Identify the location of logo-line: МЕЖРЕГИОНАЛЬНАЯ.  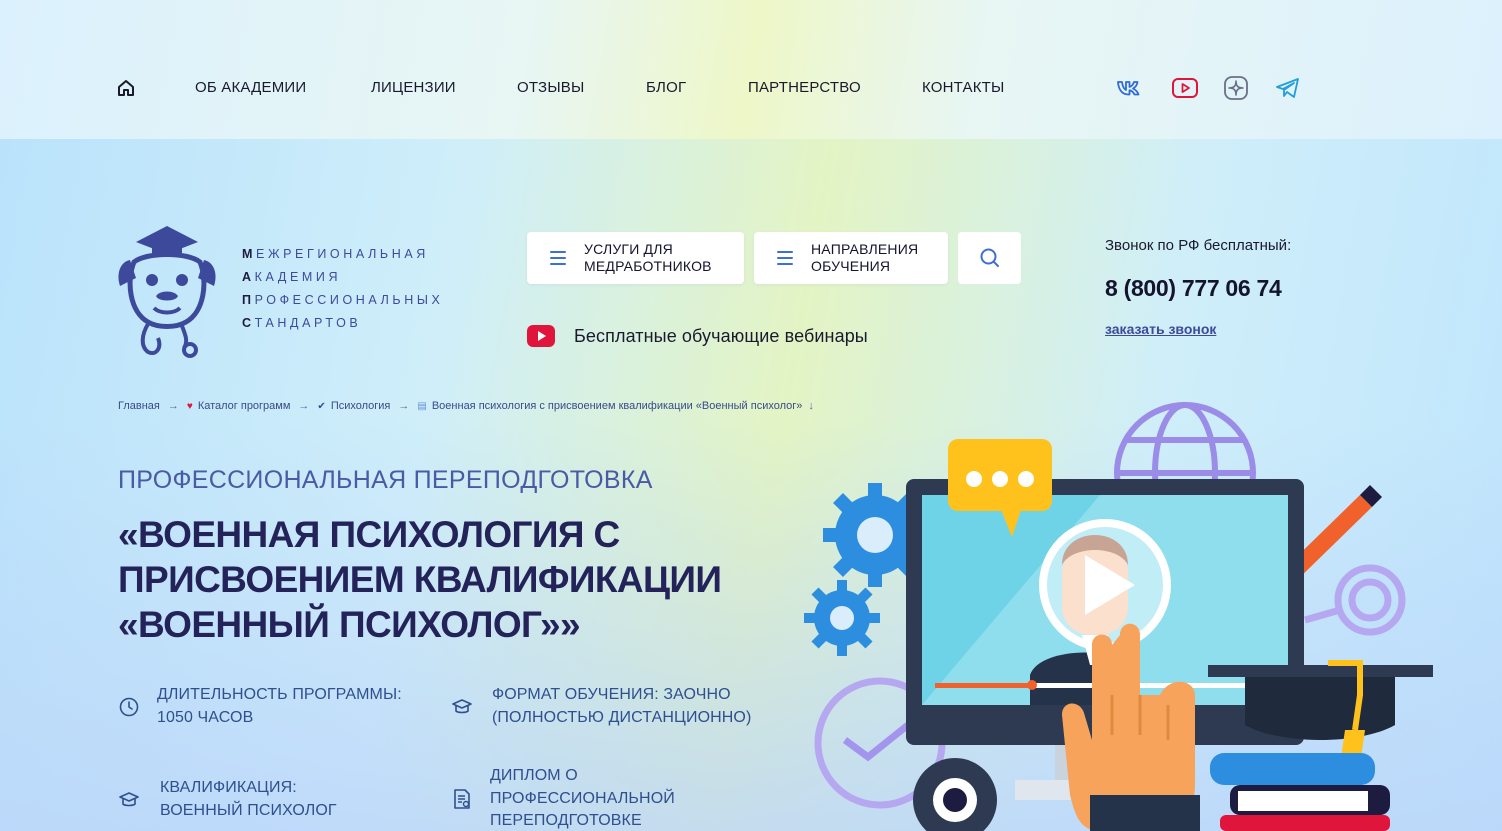
(335, 254).